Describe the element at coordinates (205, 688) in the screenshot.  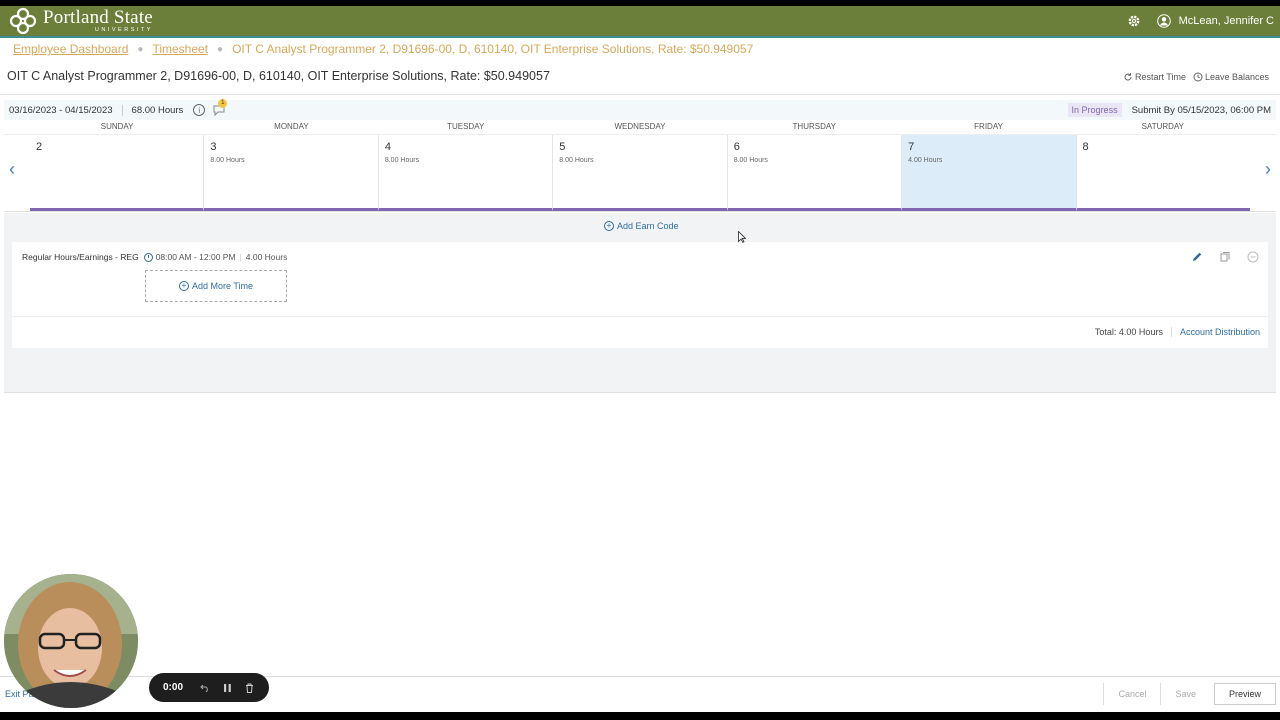
I see `undo-icon` at that location.